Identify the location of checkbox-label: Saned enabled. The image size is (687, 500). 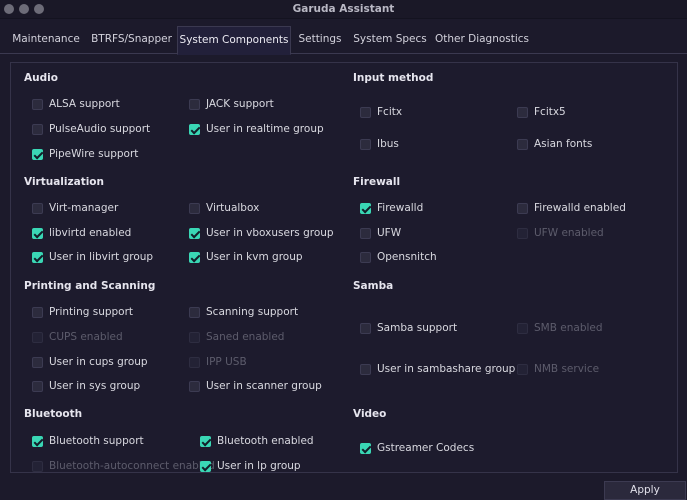
(245, 337).